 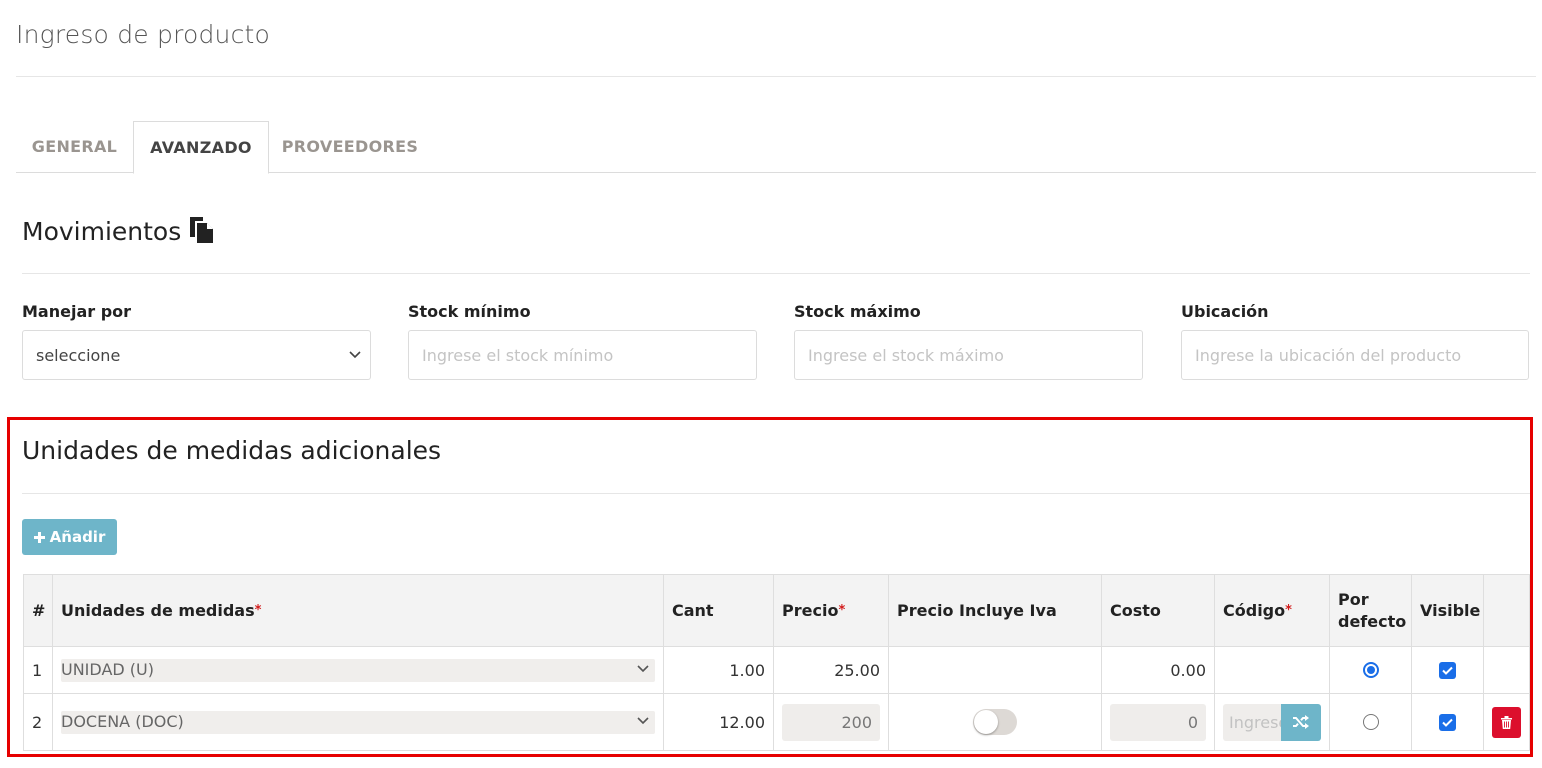 I want to click on codigo-cell: Ingrese, so click(x=1272, y=722).